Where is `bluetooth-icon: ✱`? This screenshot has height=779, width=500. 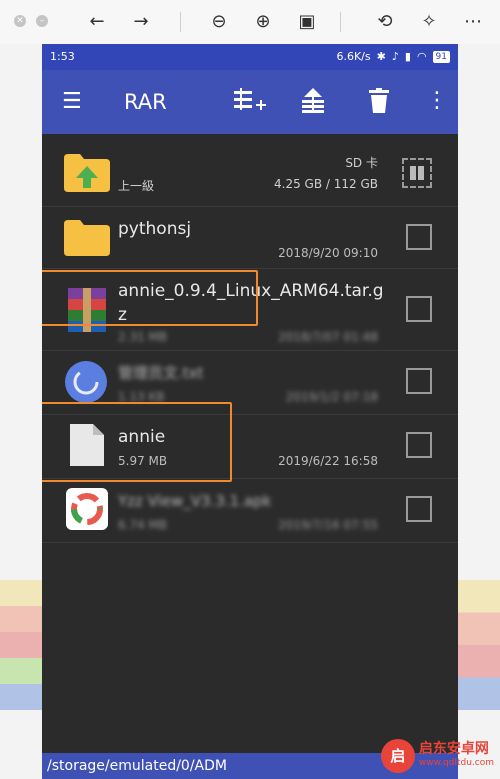 bluetooth-icon: ✱ is located at coordinates (381, 56).